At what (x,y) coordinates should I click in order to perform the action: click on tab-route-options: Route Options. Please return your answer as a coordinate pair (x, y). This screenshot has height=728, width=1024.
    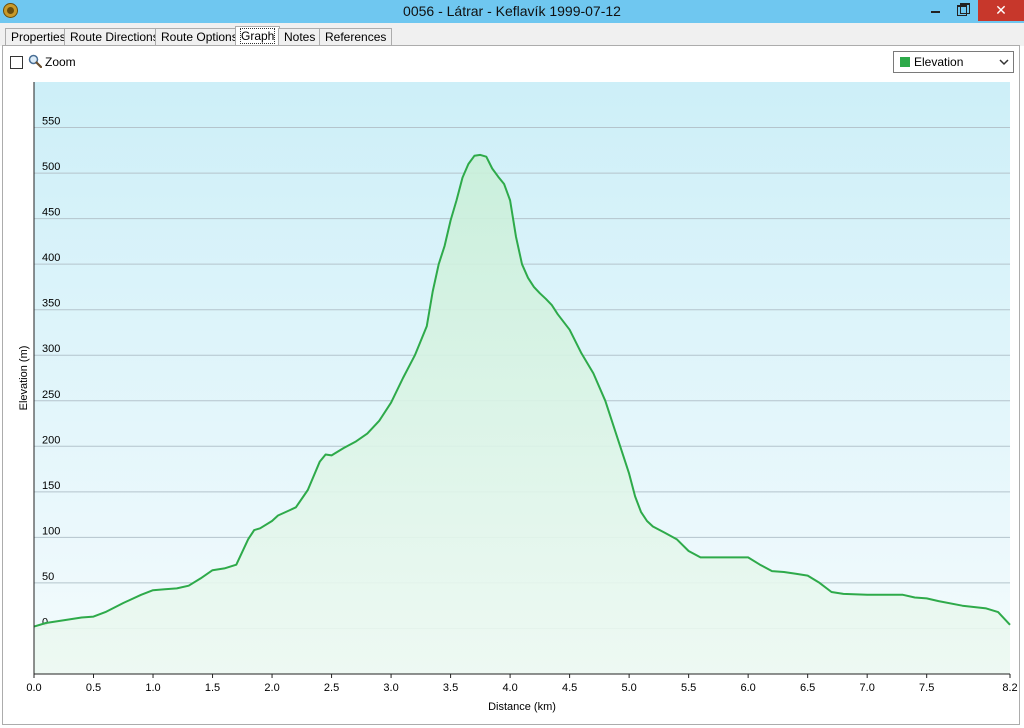
    Looking at the image, I should click on (199, 36).